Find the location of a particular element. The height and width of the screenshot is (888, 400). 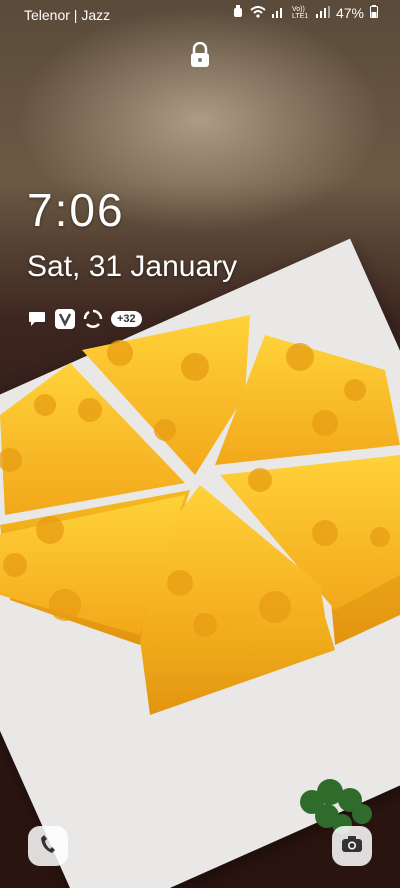

alarm-icon is located at coordinates (238, 13).